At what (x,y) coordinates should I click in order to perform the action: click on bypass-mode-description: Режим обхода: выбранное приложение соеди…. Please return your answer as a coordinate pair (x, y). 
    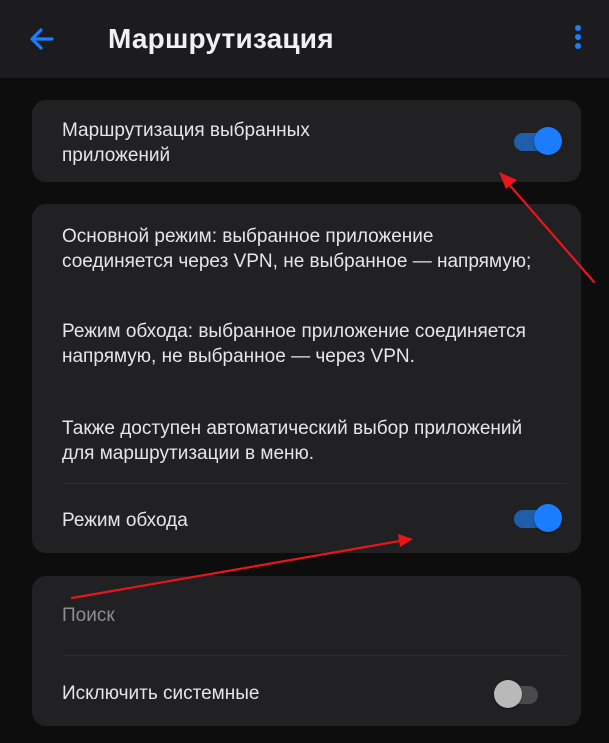
    Looking at the image, I should click on (294, 344).